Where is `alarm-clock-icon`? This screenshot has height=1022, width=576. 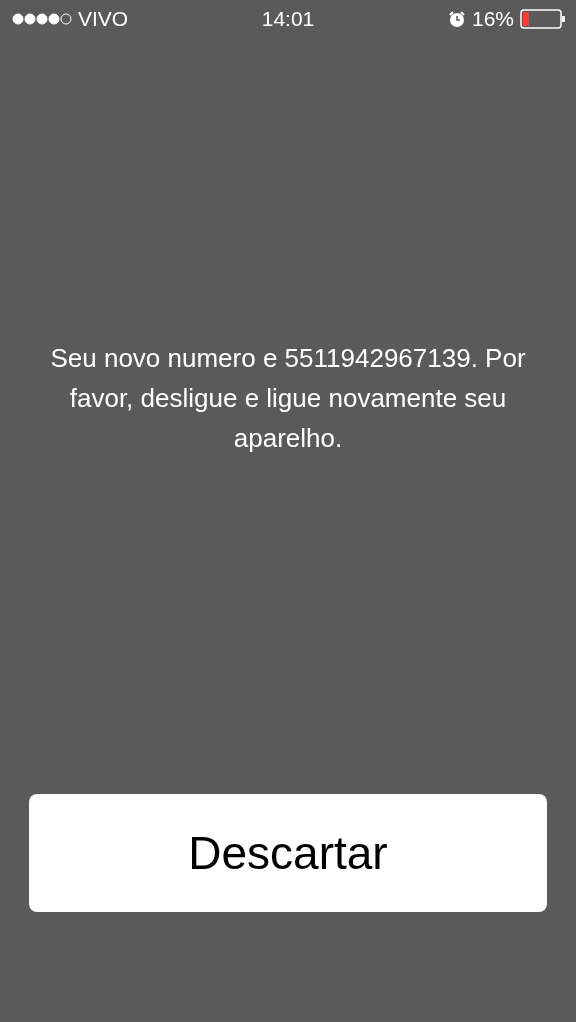
alarm-clock-icon is located at coordinates (456, 19).